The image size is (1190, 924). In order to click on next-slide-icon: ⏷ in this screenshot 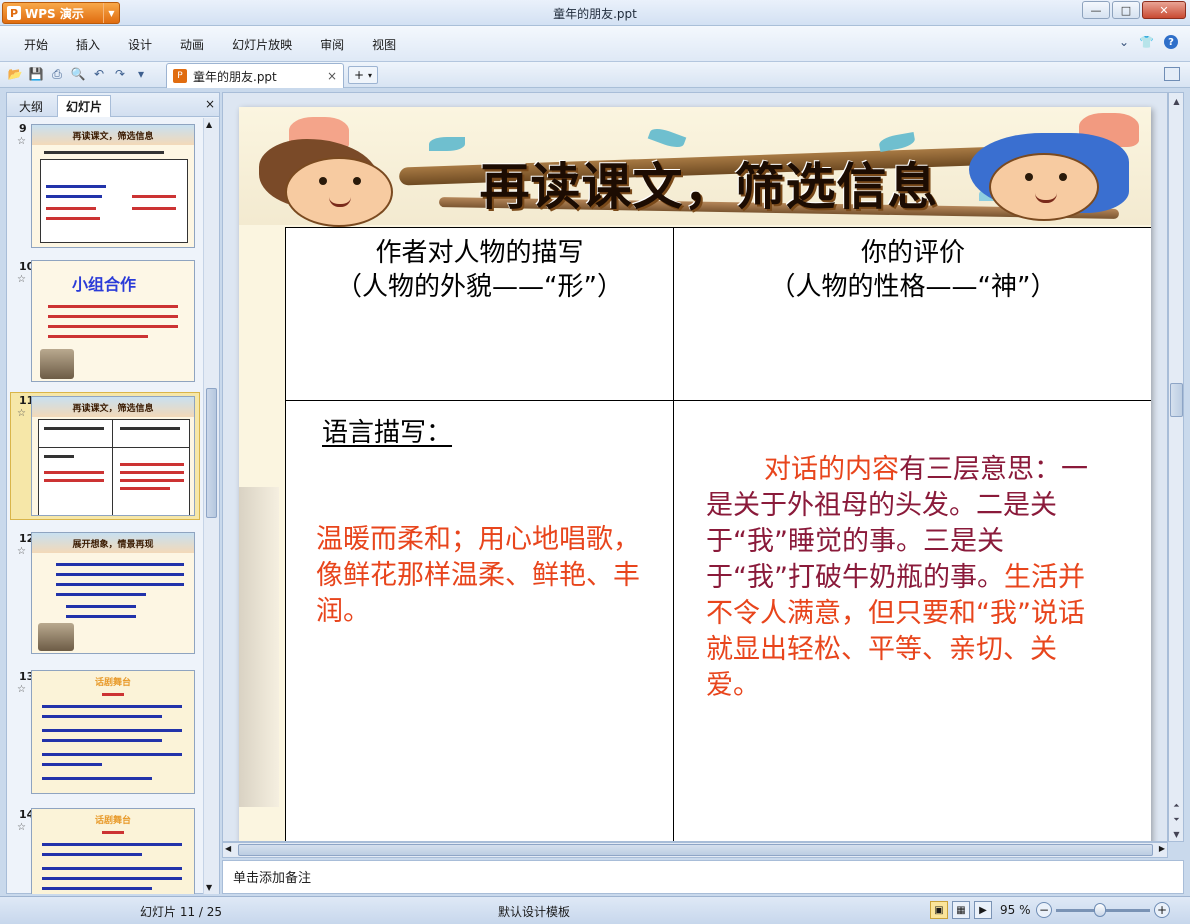, I will do `click(1176, 820)`.